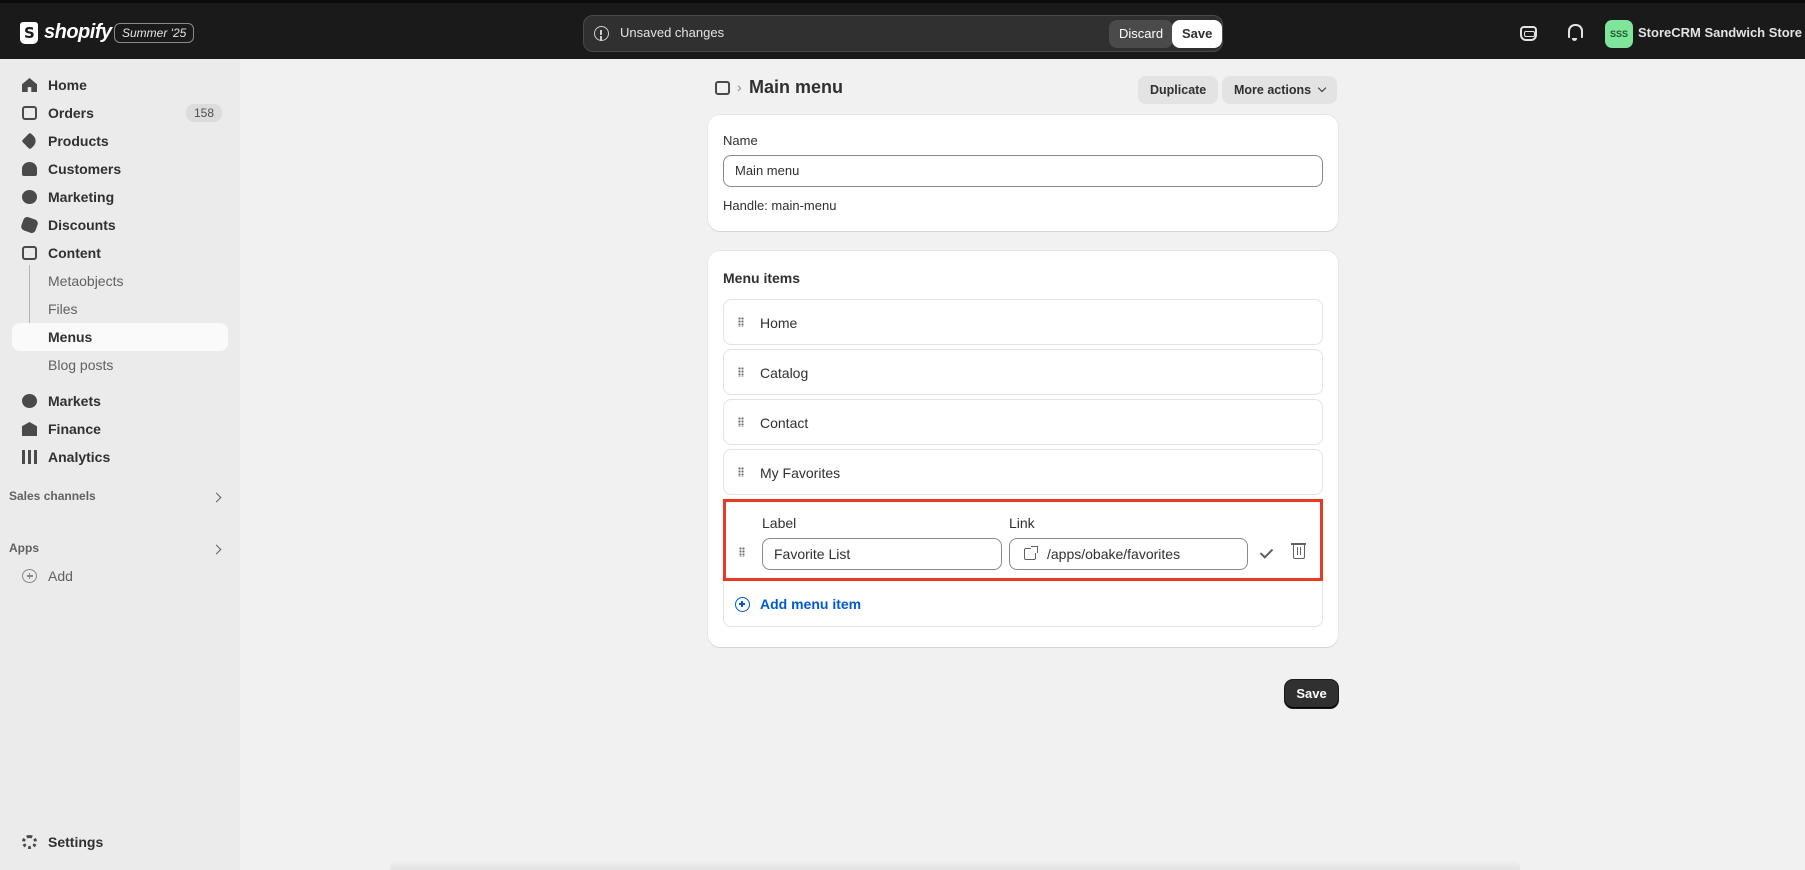 The height and width of the screenshot is (870, 1805). I want to click on menu-item-row: Home, so click(1023, 322).